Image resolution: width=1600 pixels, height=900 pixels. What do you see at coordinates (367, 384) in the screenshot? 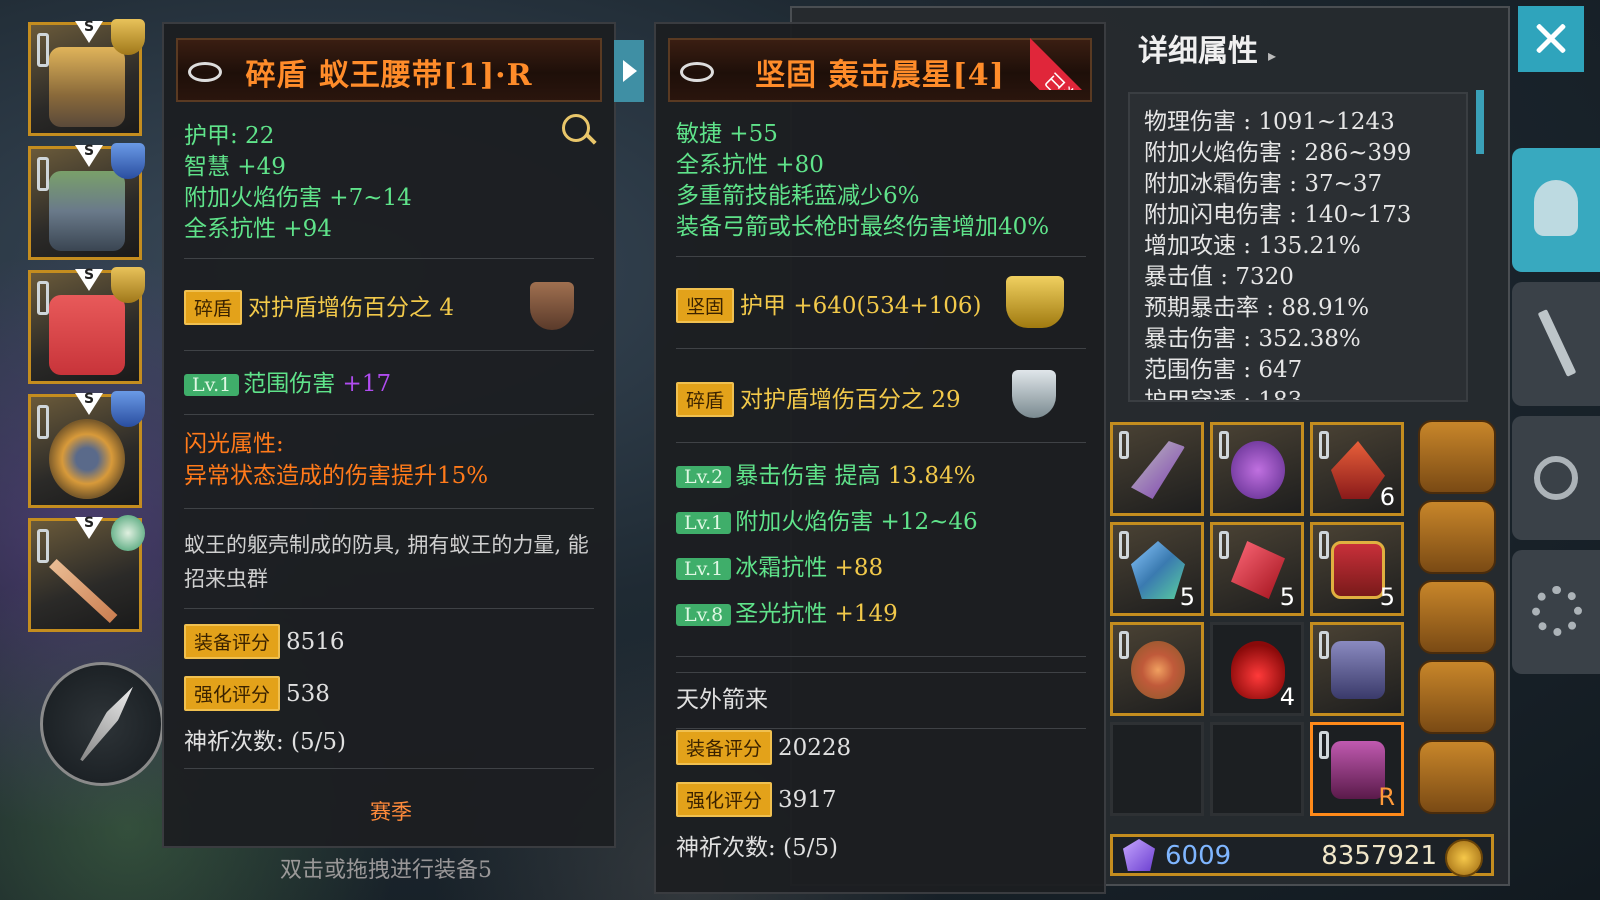
I see `lv-value: +17` at bounding box center [367, 384].